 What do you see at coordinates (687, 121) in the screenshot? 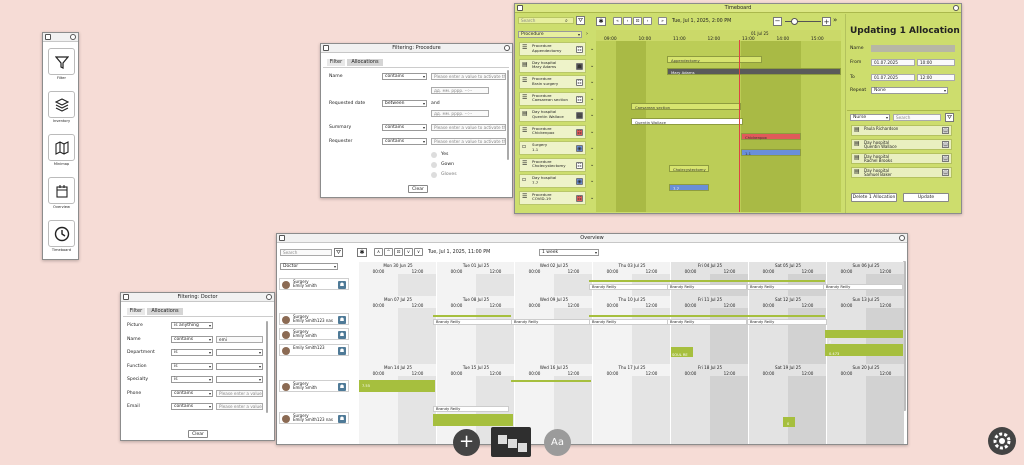
I see `timeboard-bar: Quentin Wallace` at bounding box center [687, 121].